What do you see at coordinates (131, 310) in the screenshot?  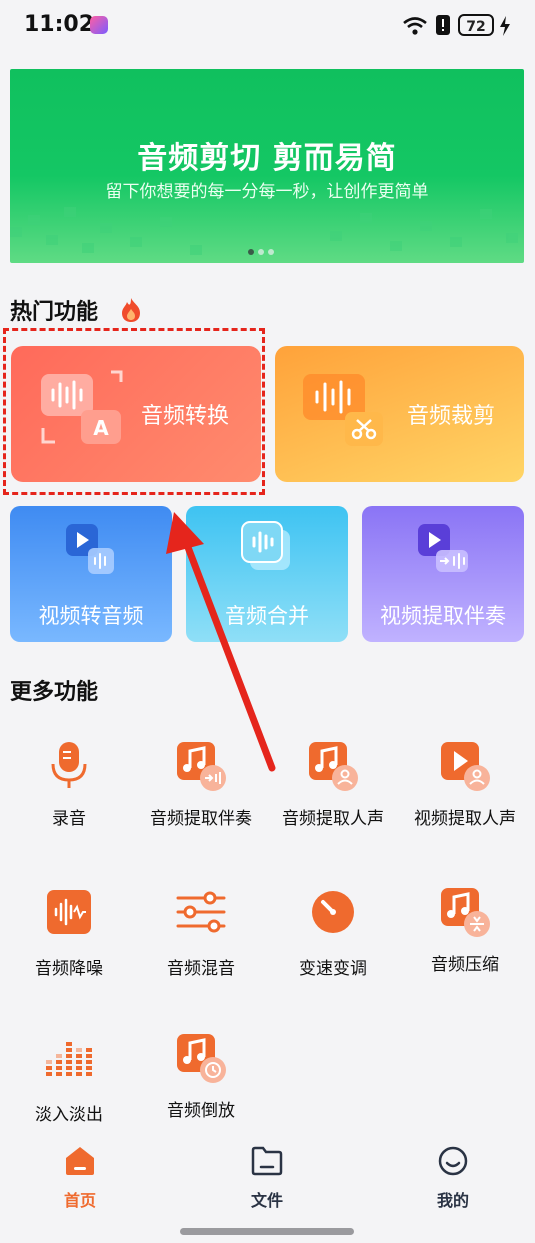 I see `fire-icon` at bounding box center [131, 310].